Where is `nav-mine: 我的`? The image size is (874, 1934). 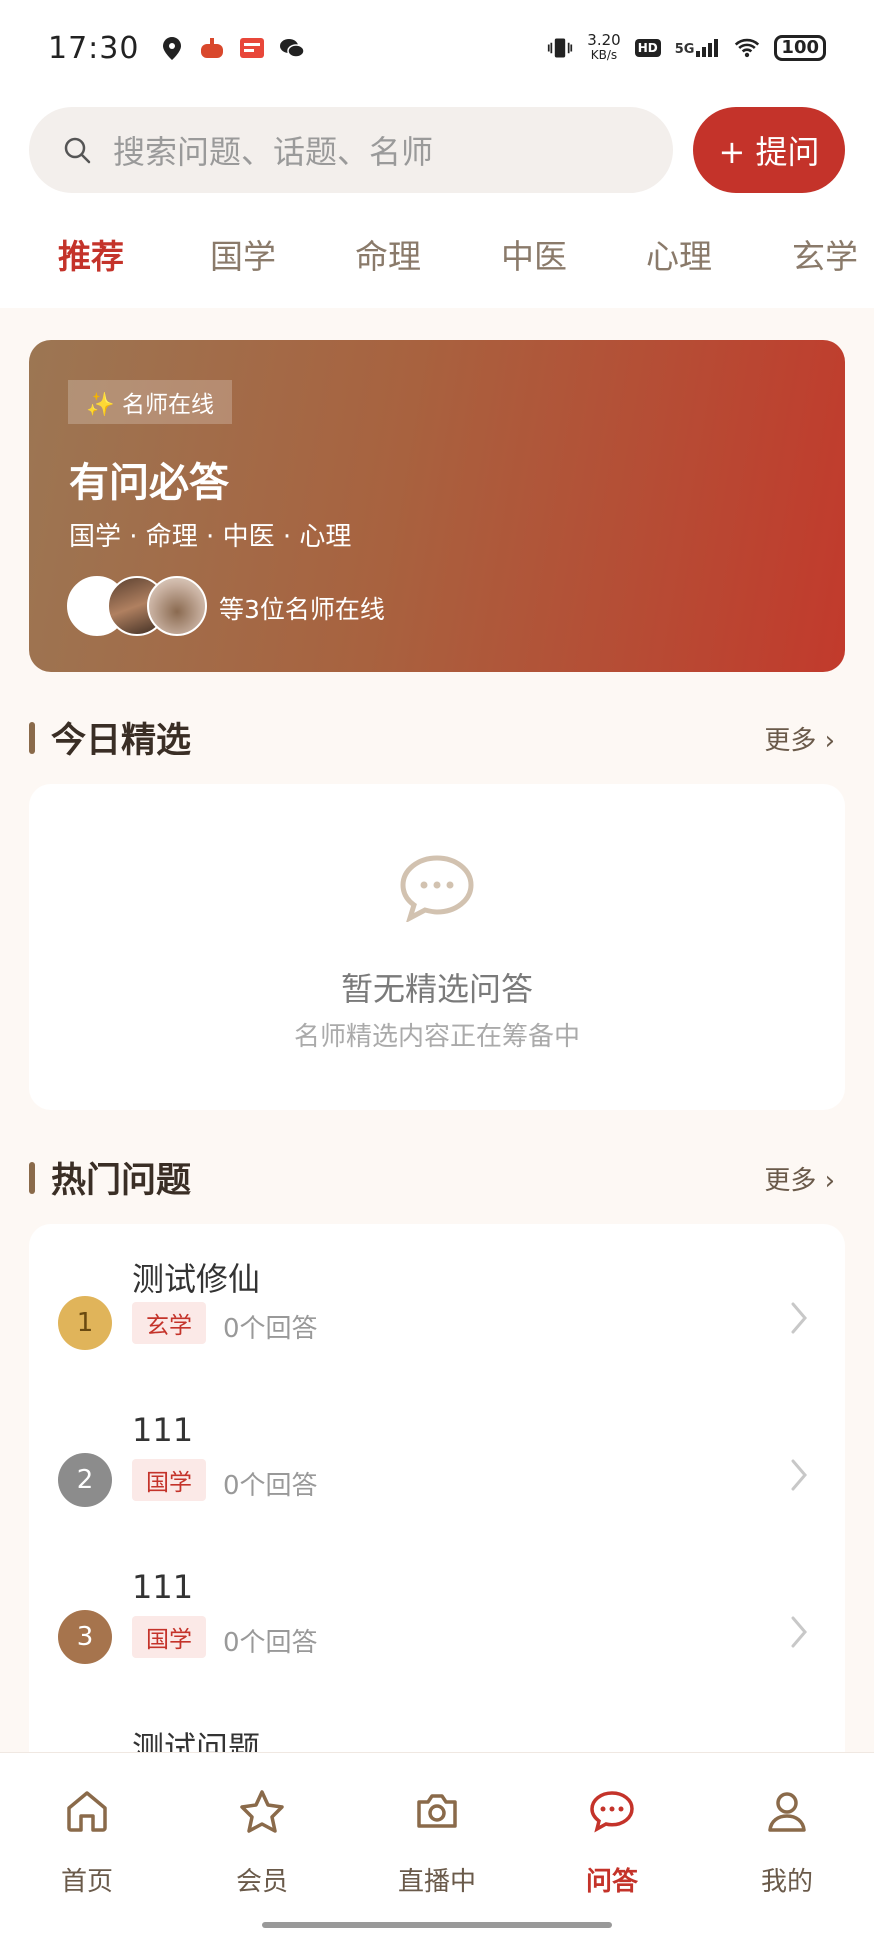 nav-mine: 我的 is located at coordinates (787, 1828).